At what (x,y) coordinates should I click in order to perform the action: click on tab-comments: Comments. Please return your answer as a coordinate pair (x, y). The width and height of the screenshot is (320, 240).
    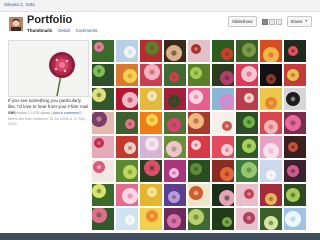
    Looking at the image, I should click on (87, 30).